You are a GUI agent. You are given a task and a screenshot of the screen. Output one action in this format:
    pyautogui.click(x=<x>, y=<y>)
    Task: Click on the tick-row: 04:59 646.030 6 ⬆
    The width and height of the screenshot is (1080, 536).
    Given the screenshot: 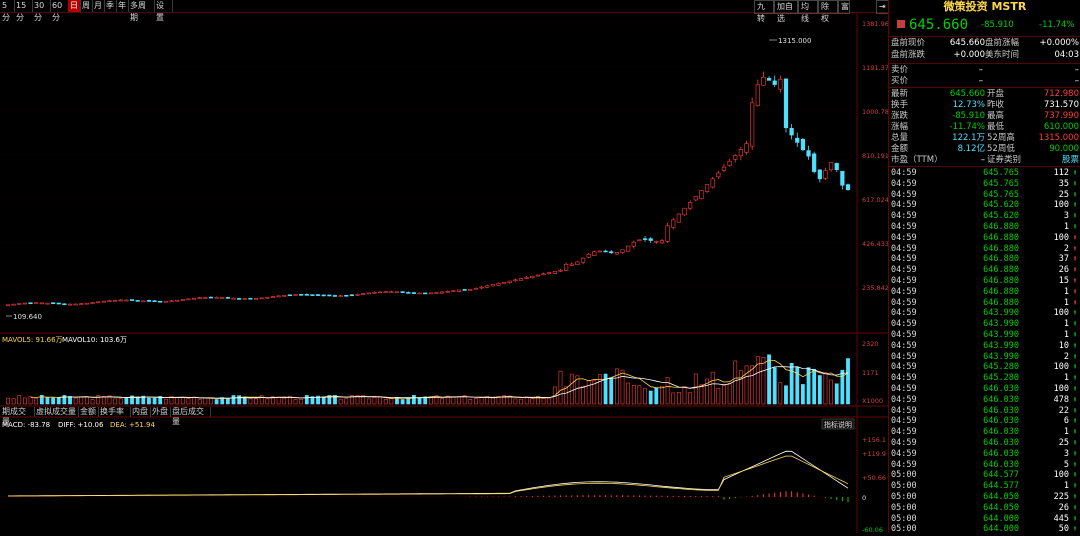 What is the action you would take?
    pyautogui.click(x=984, y=421)
    